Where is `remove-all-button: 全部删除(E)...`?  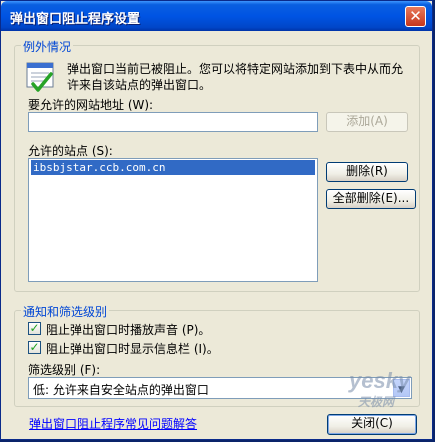
remove-all-button: 全部删除(E)... is located at coordinates (371, 199).